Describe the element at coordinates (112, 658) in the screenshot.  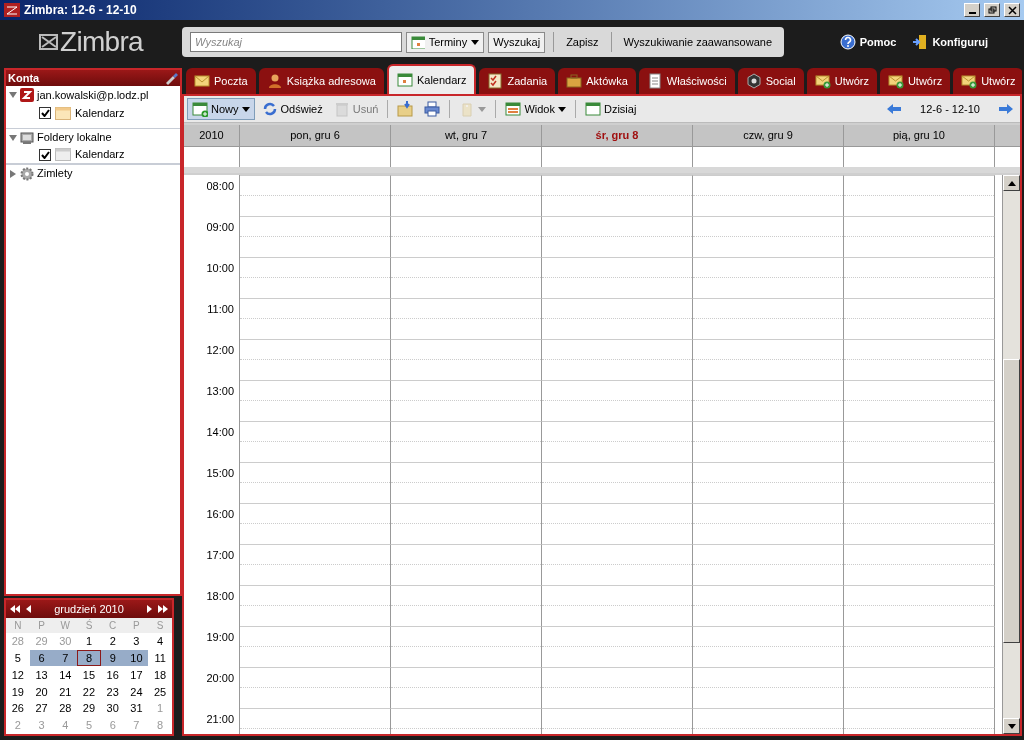
I see `calendar-day: 9` at that location.